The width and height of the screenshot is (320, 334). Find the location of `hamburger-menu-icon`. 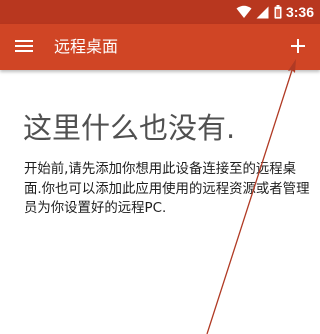

hamburger-menu-icon is located at coordinates (24, 47).